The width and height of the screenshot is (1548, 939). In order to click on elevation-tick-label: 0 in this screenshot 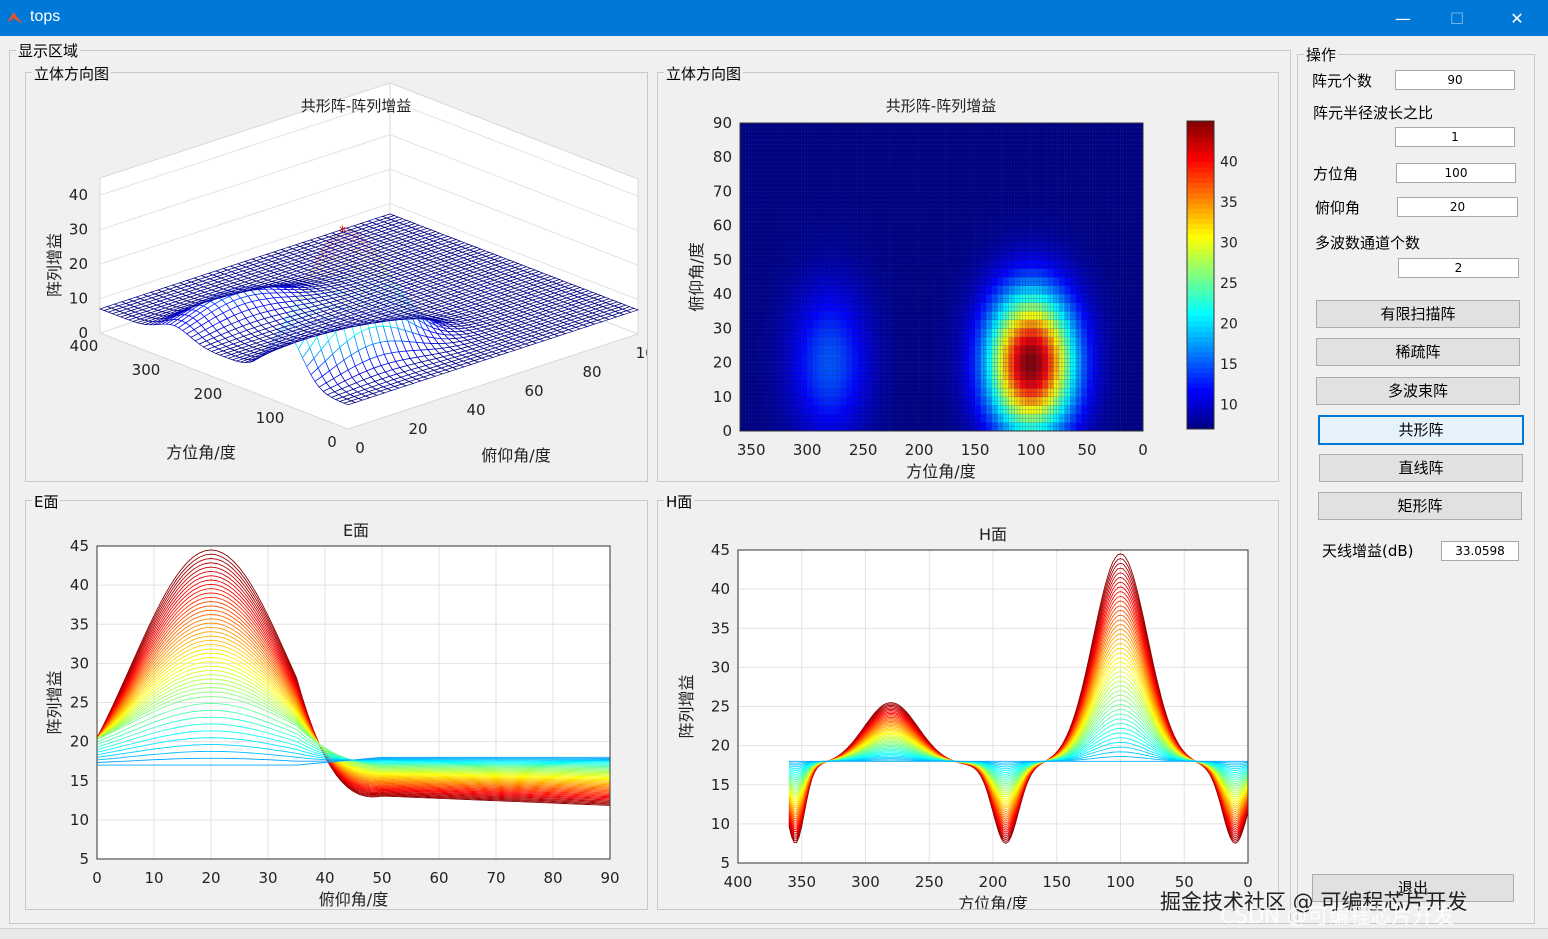, I will do `click(360, 448)`.